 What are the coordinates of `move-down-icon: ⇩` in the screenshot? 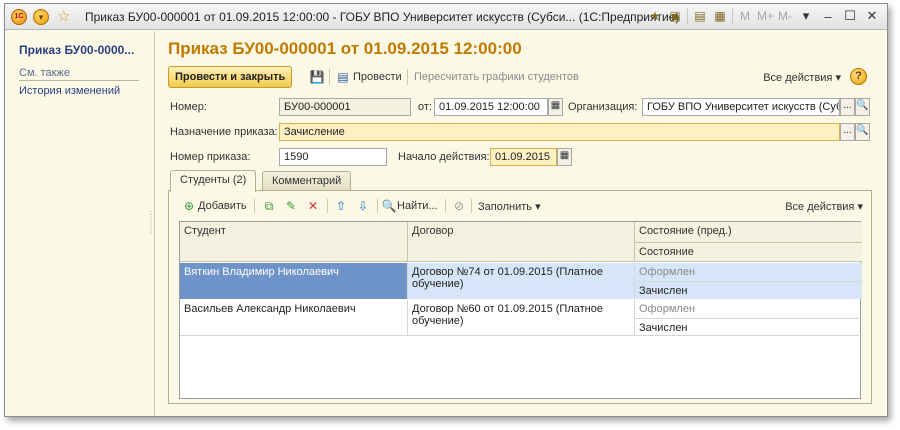 It's located at (363, 206).